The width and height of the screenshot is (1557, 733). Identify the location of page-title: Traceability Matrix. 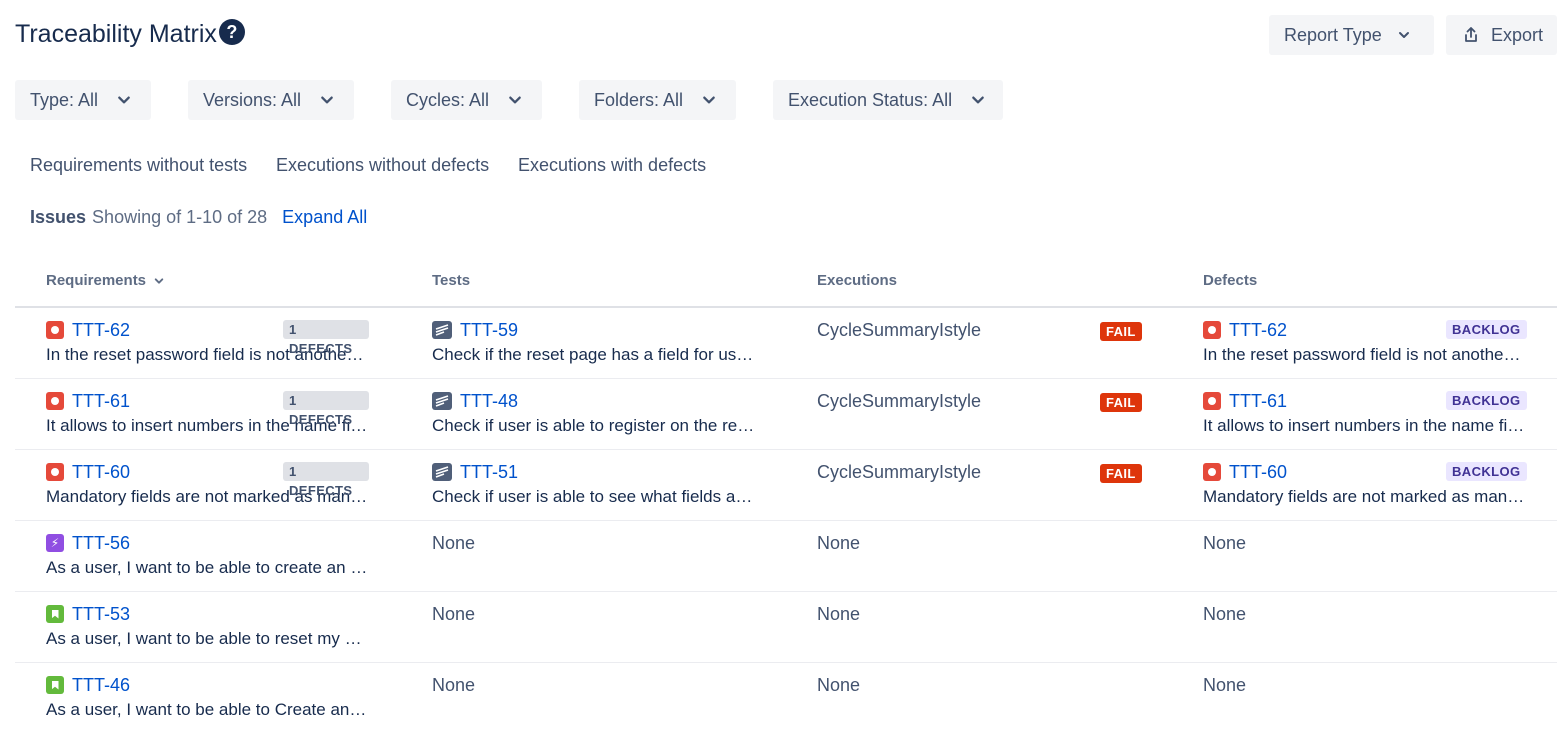
(116, 34).